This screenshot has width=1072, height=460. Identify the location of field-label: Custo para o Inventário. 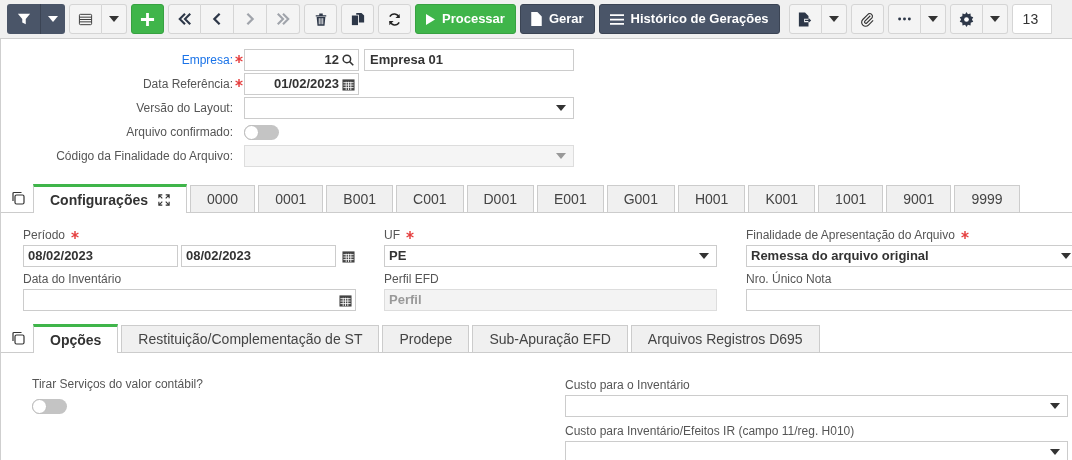
(628, 384).